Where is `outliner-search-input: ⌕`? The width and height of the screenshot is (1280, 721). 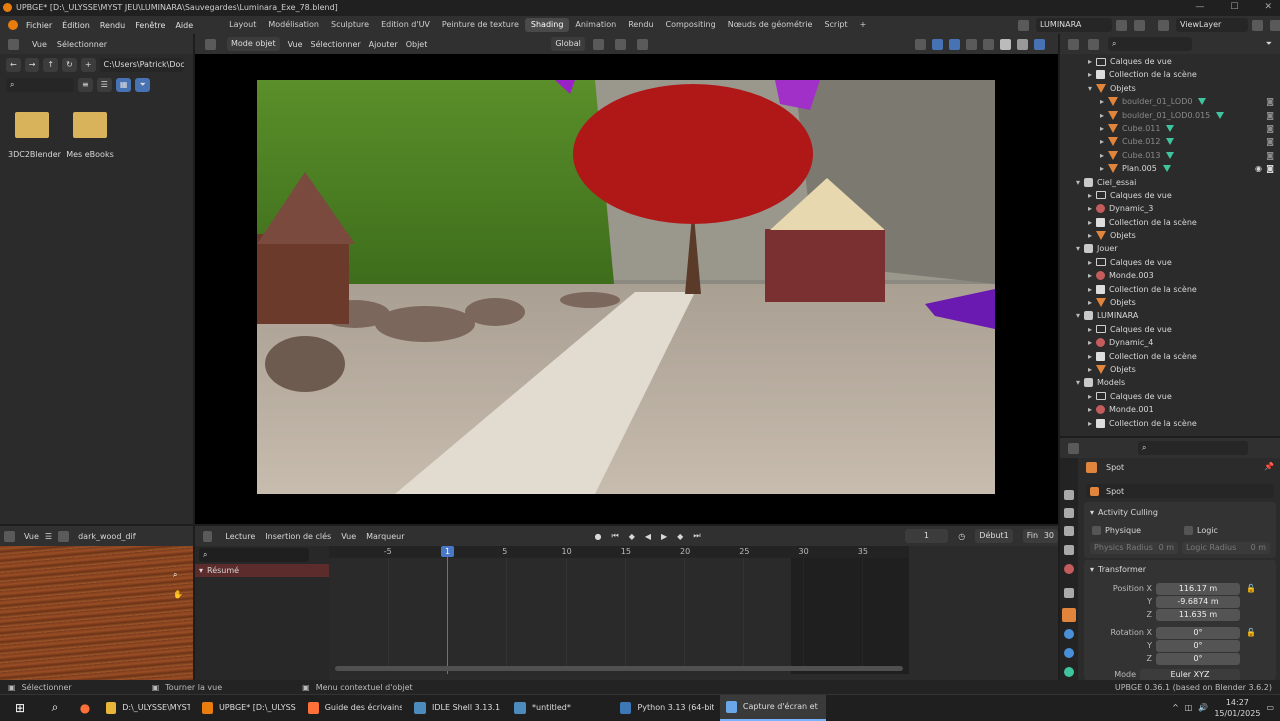
outliner-search-input: ⌕ is located at coordinates (1150, 44).